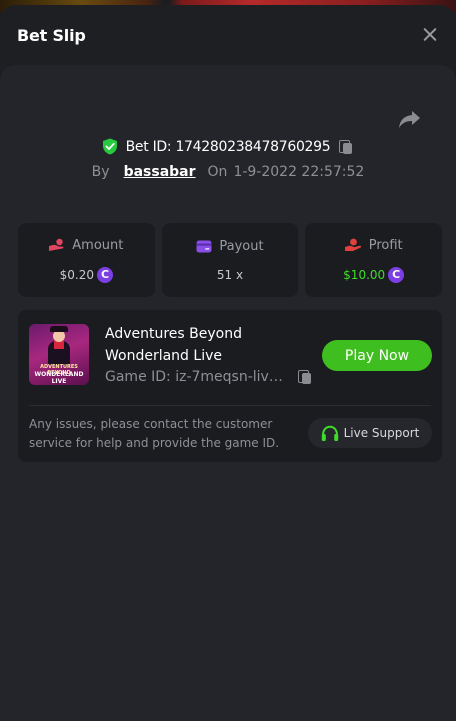 Image resolution: width=456 pixels, height=721 pixels. I want to click on game-thumbnail: ADVENTURES BEYOND WONDERLAND LIVE, so click(59, 354).